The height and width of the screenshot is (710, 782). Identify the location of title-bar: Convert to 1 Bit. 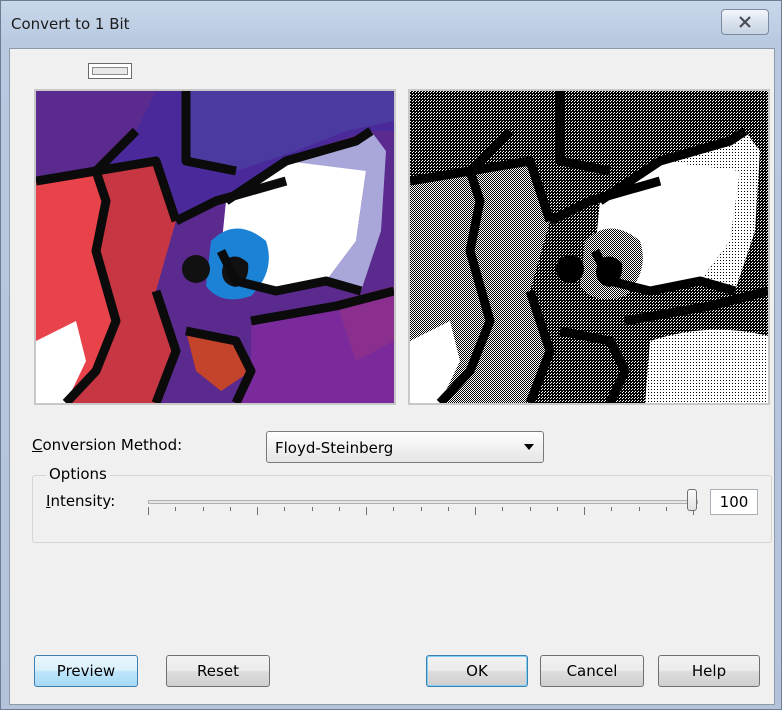
(391, 25).